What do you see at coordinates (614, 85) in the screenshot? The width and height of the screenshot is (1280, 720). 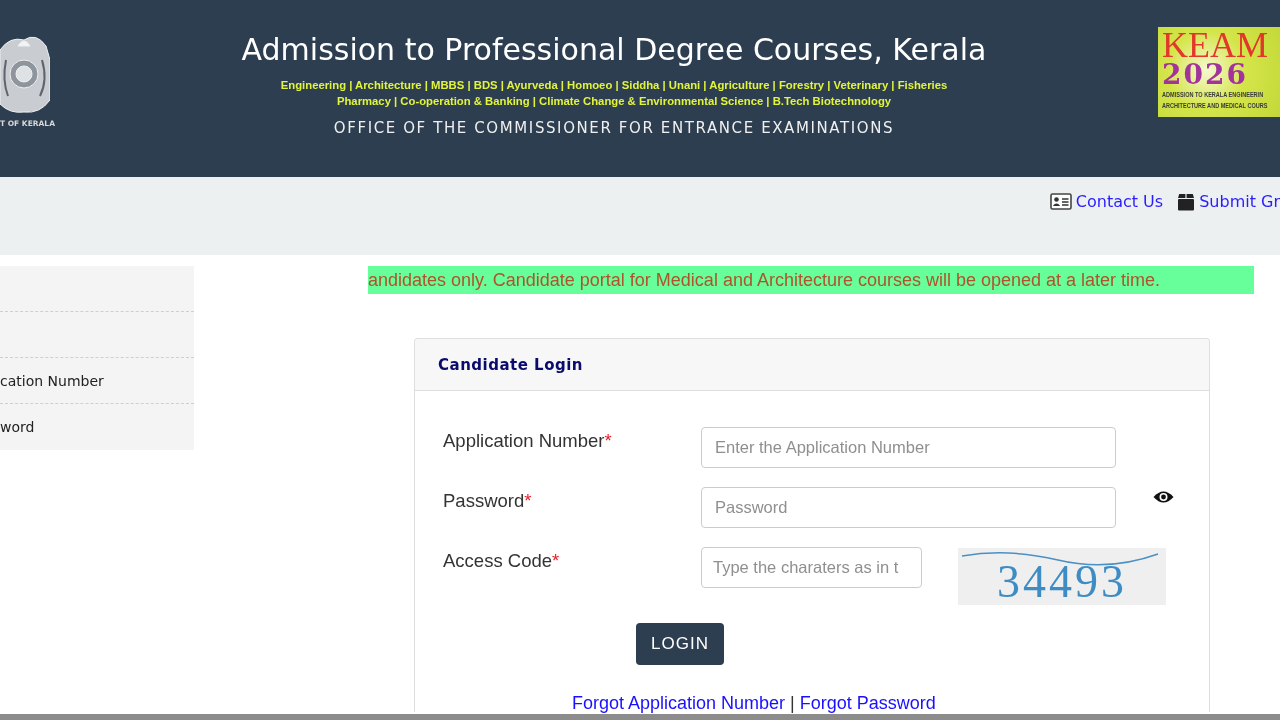 I see `course-list: Engineering | Architecture | MBBS | BDS | Ayurveda | Homoeo | Siddha | Unani | Agriculture | Forestry | Veterinary | Fisheries` at bounding box center [614, 85].